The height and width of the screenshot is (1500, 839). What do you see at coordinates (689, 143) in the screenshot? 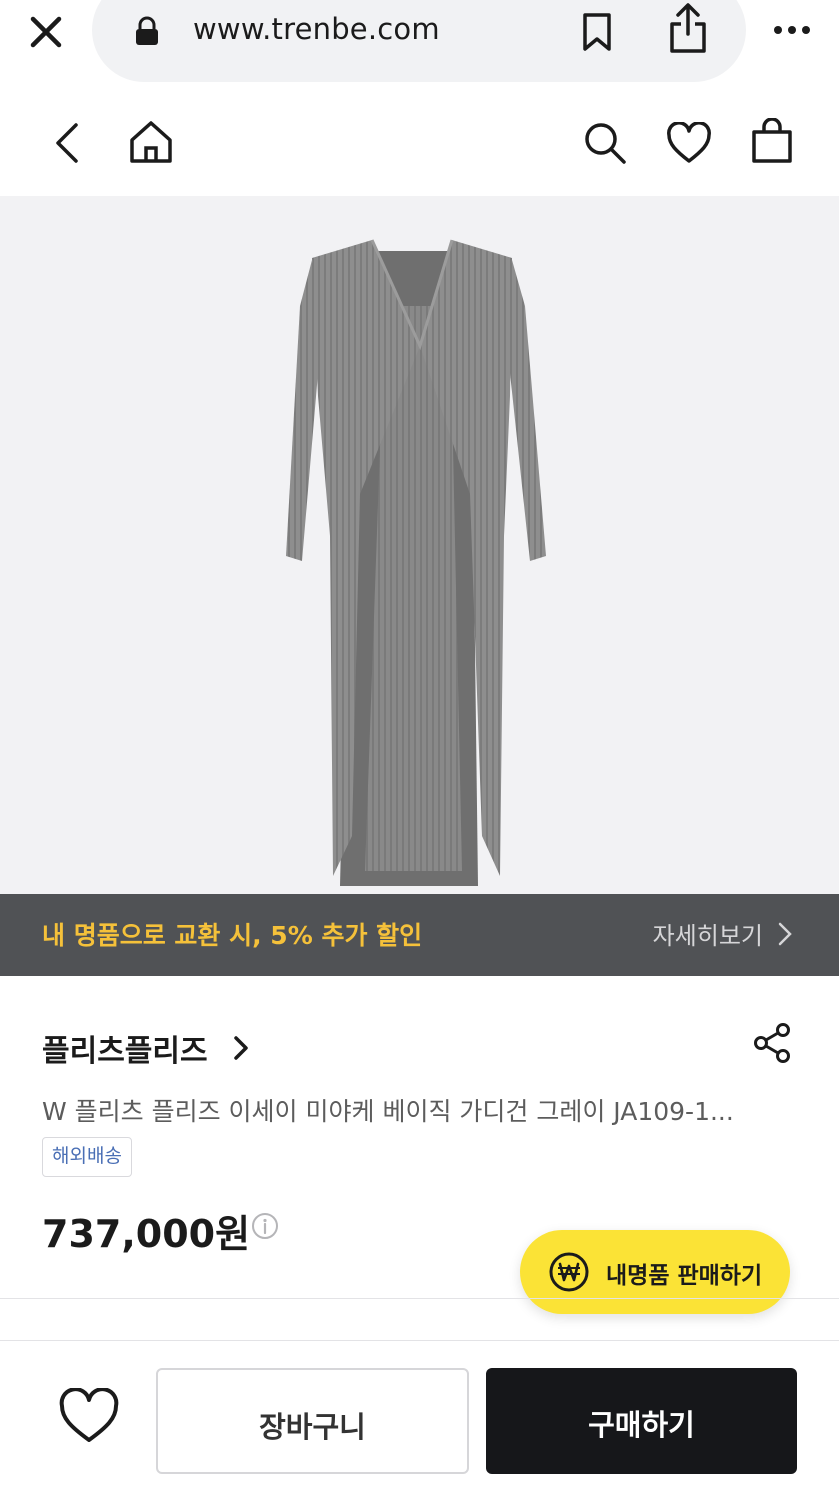
I see `heart-icon` at bounding box center [689, 143].